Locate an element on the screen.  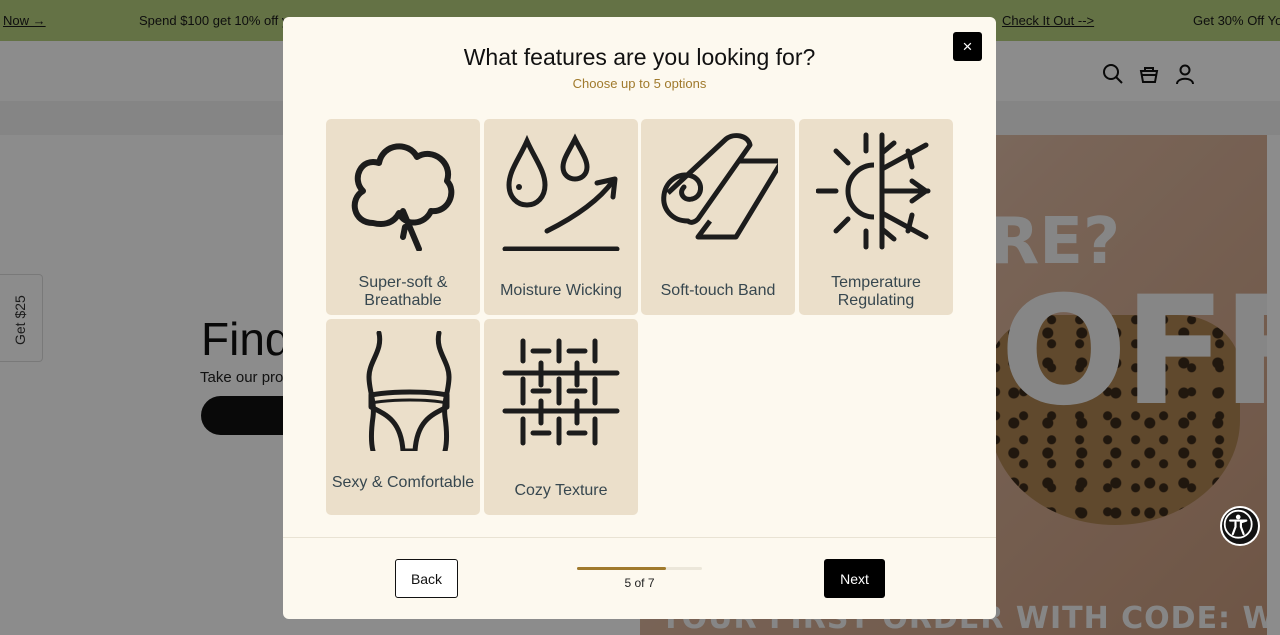
accessibility-button is located at coordinates (1240, 526).